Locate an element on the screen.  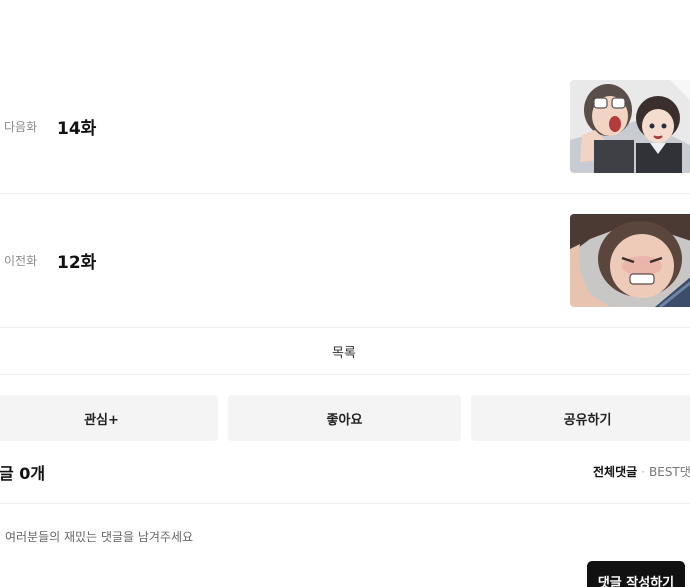
share-label: 공유하기 is located at coordinates (587, 420).